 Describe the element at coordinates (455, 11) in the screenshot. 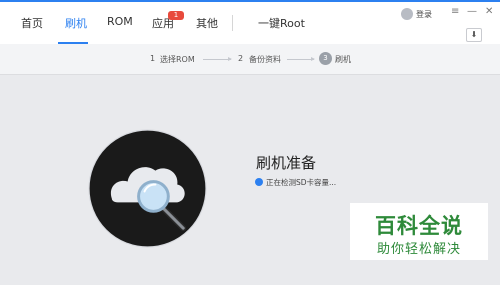

I see `menu-icon: ≡` at that location.